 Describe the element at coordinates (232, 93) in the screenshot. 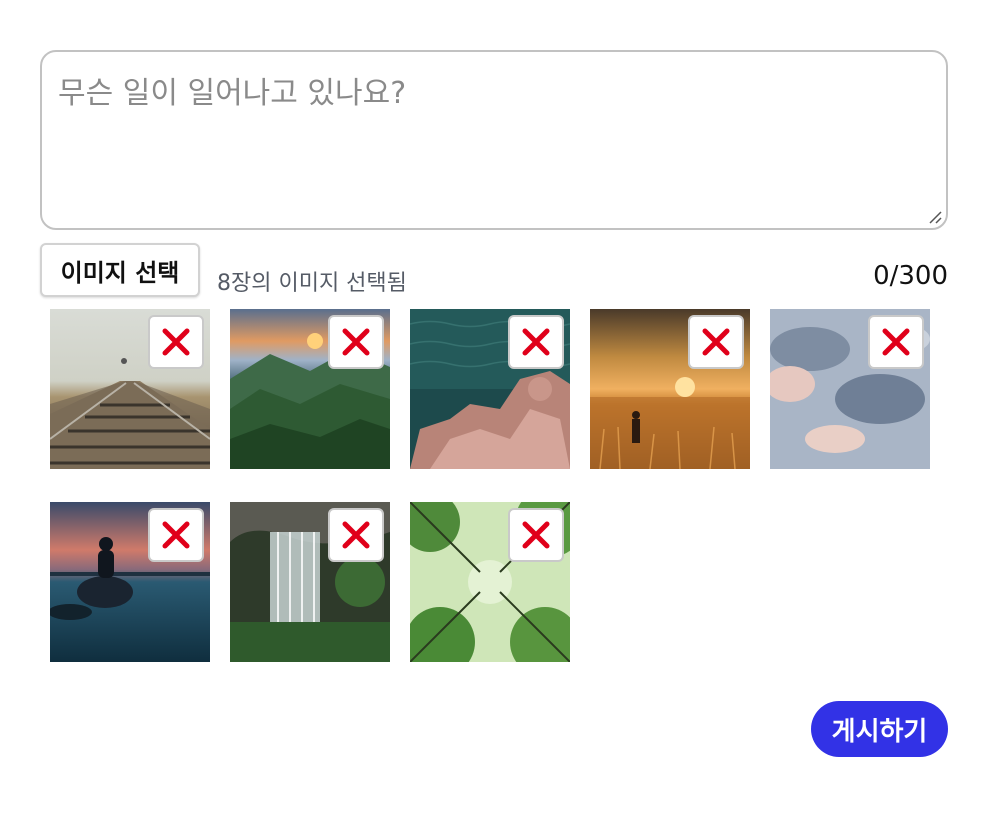

I see `post-text-placeholder: 무슨 일이 일어나고 있나요?` at that location.